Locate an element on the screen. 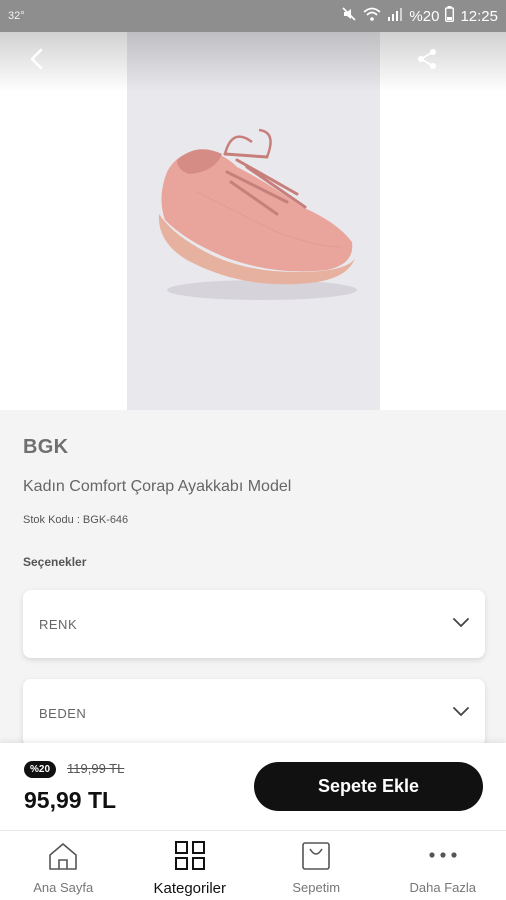  more-icon is located at coordinates (443, 858).